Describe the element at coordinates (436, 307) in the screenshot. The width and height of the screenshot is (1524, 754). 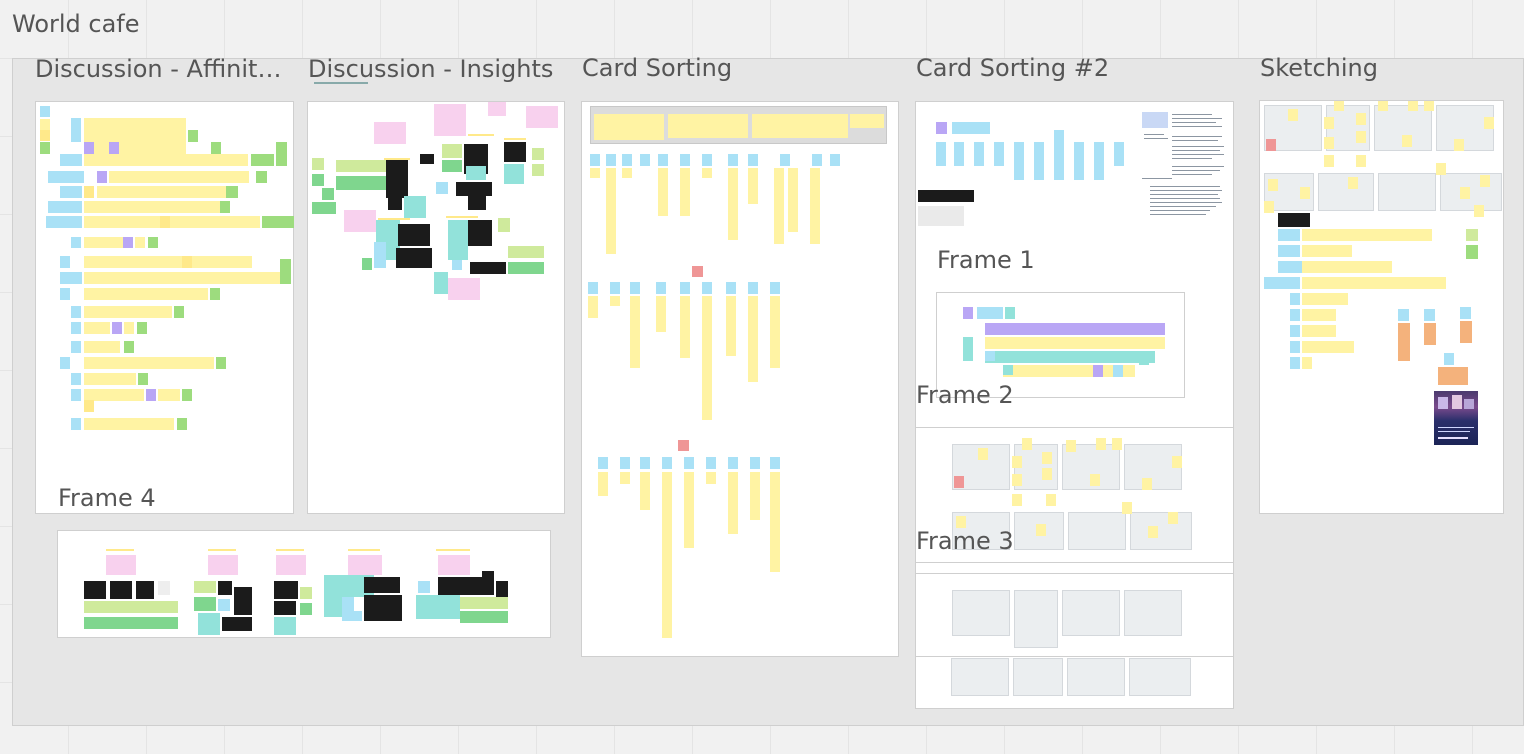
I see `frame-insights` at that location.